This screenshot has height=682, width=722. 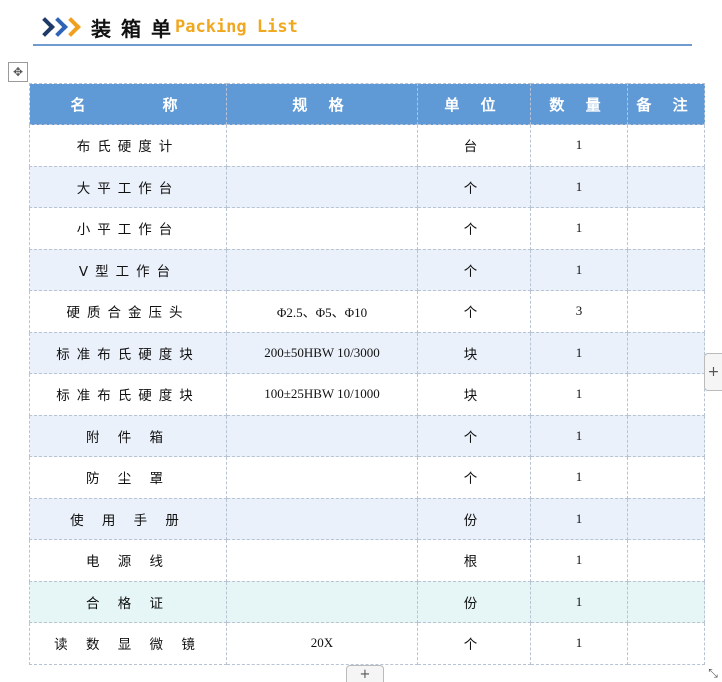 What do you see at coordinates (128, 269) in the screenshot?
I see `item-name-cell: V型工作台` at bounding box center [128, 269].